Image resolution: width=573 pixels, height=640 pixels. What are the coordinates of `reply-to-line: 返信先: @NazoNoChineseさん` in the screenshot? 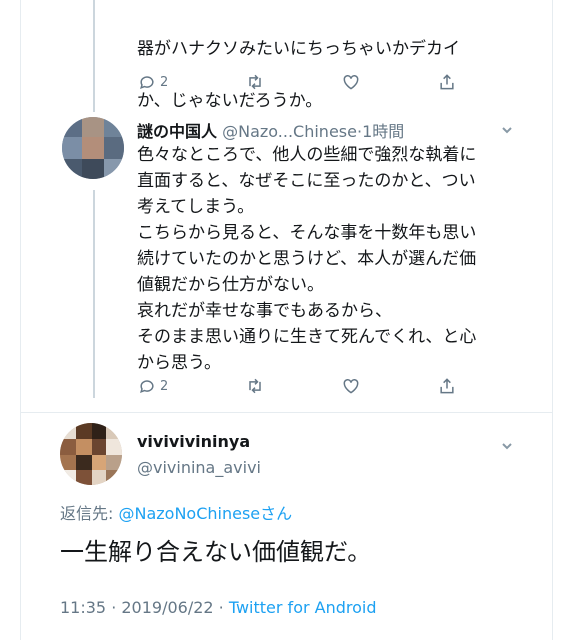 It's located at (176, 512).